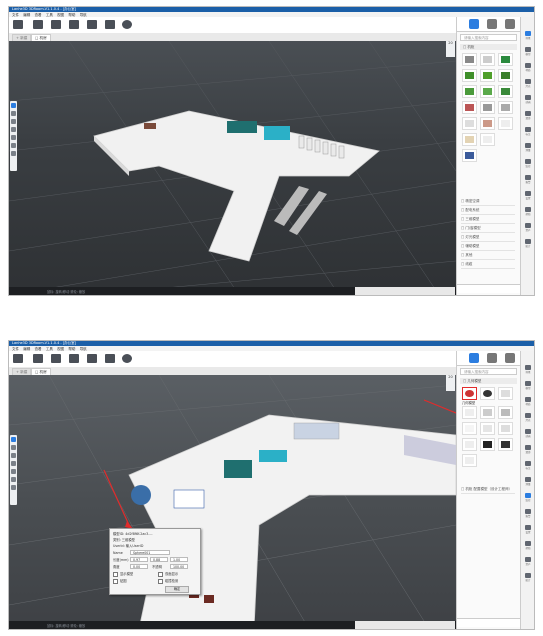  What do you see at coordinates (450, 383) in the screenshot?
I see `zoom-control-2: 20` at bounding box center [450, 383].